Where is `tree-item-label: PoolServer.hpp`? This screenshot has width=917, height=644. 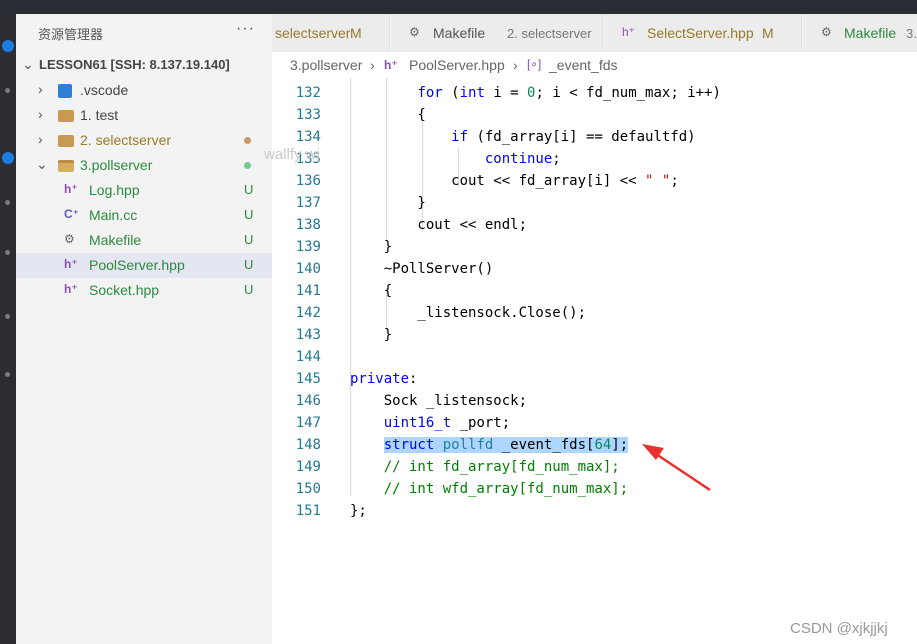 tree-item-label: PoolServer.hpp is located at coordinates (137, 265).